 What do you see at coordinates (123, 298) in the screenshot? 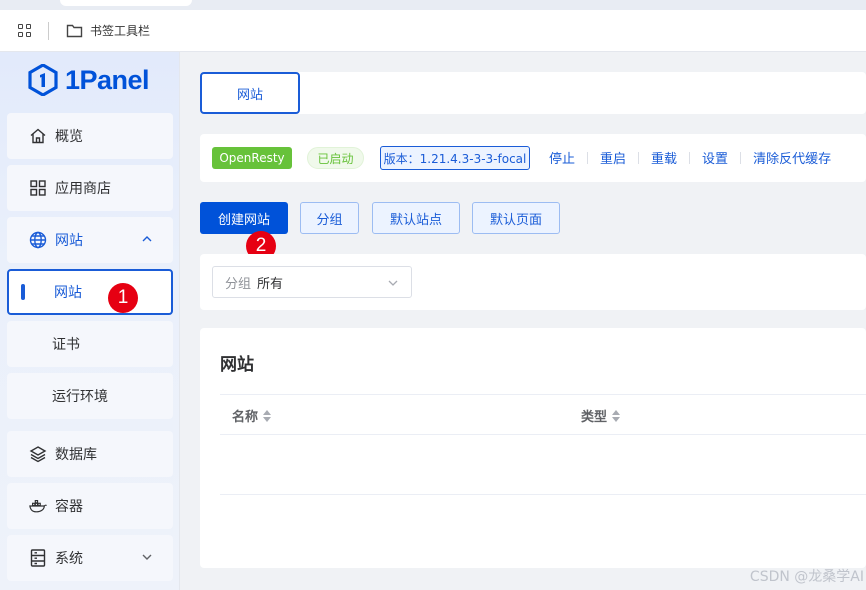
I see `callout-badge-1: 1` at bounding box center [123, 298].